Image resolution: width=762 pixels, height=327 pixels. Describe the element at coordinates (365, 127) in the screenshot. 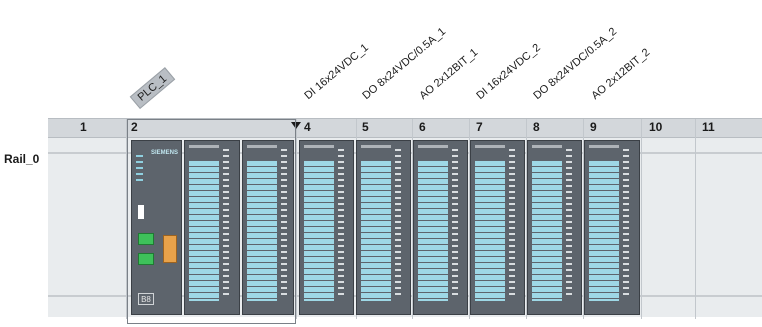

I see `slot-number-5: 5` at that location.